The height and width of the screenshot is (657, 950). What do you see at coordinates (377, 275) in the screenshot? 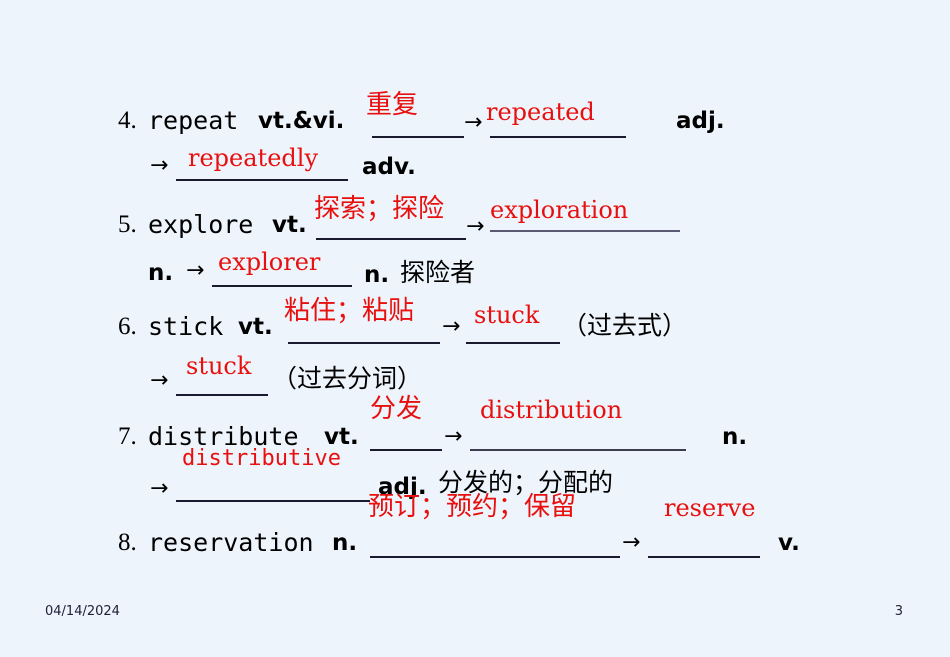
I see `entry-5-pos-3: n.` at bounding box center [377, 275].